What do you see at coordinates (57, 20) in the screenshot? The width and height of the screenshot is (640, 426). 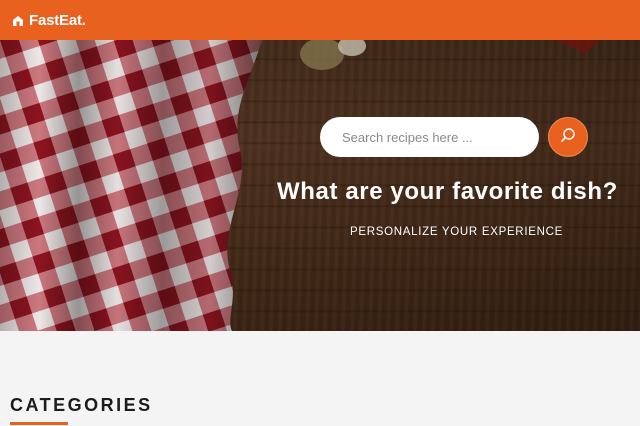 I see `brand-name: FastEat.` at bounding box center [57, 20].